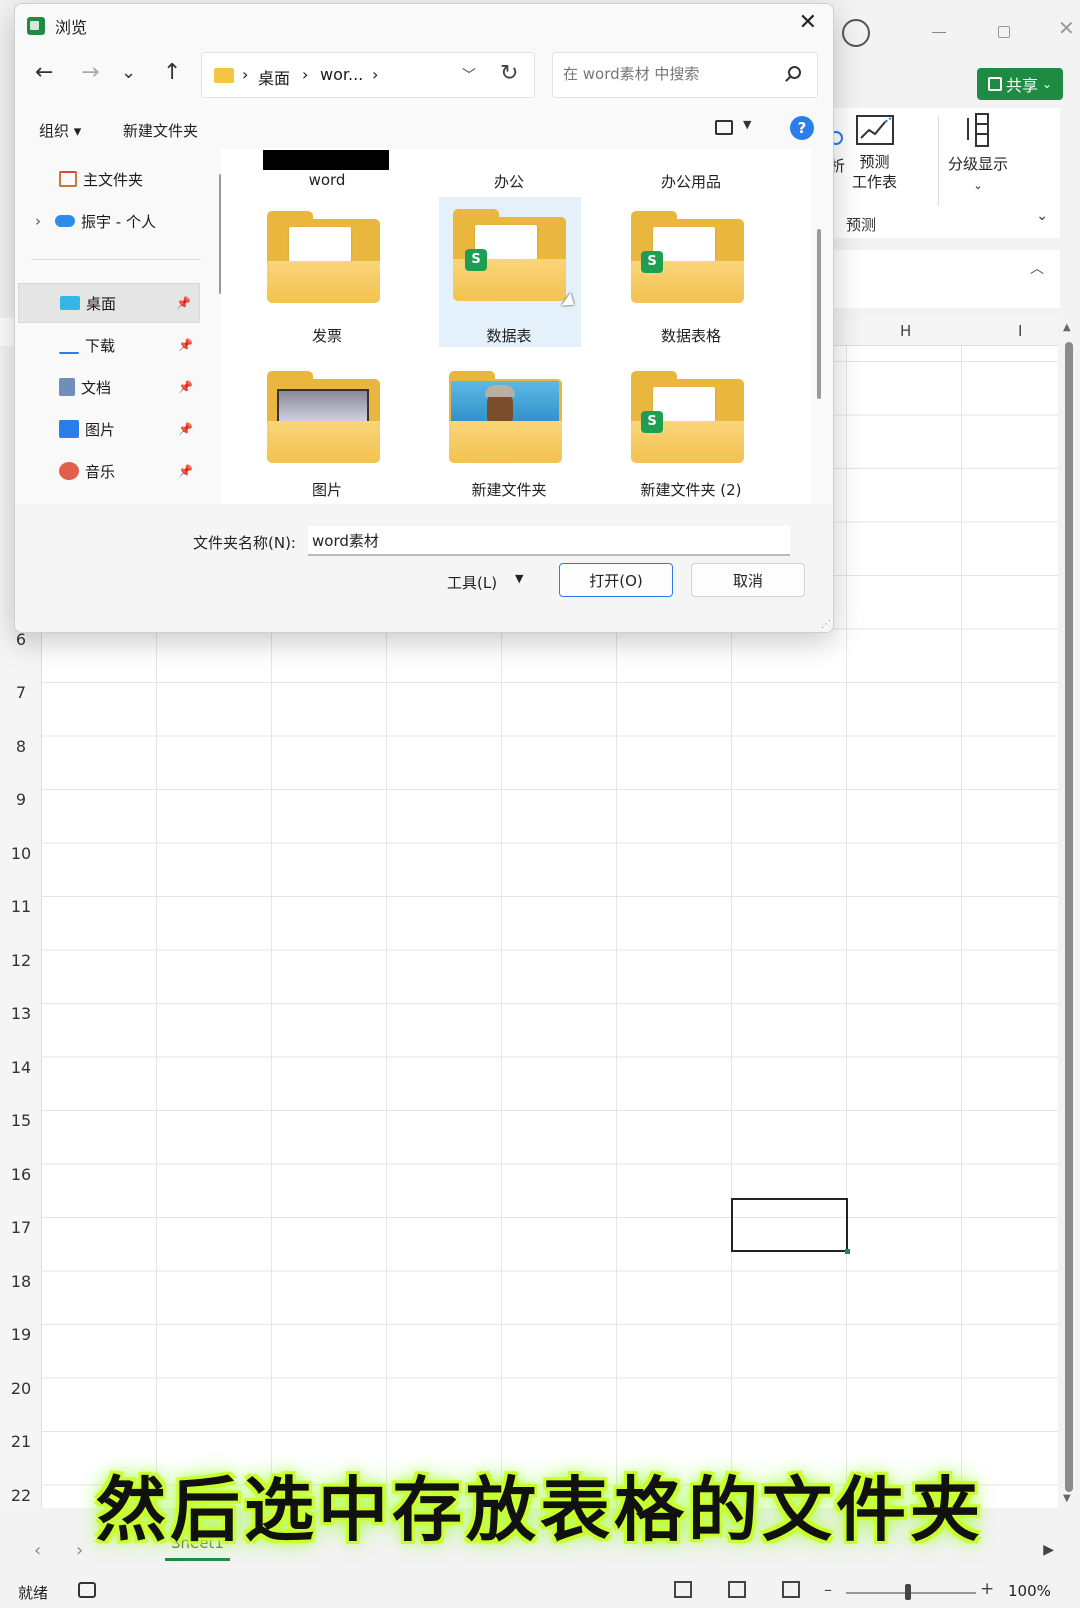  What do you see at coordinates (21, 1441) in the screenshot?
I see `row-21: 21` at bounding box center [21, 1441].